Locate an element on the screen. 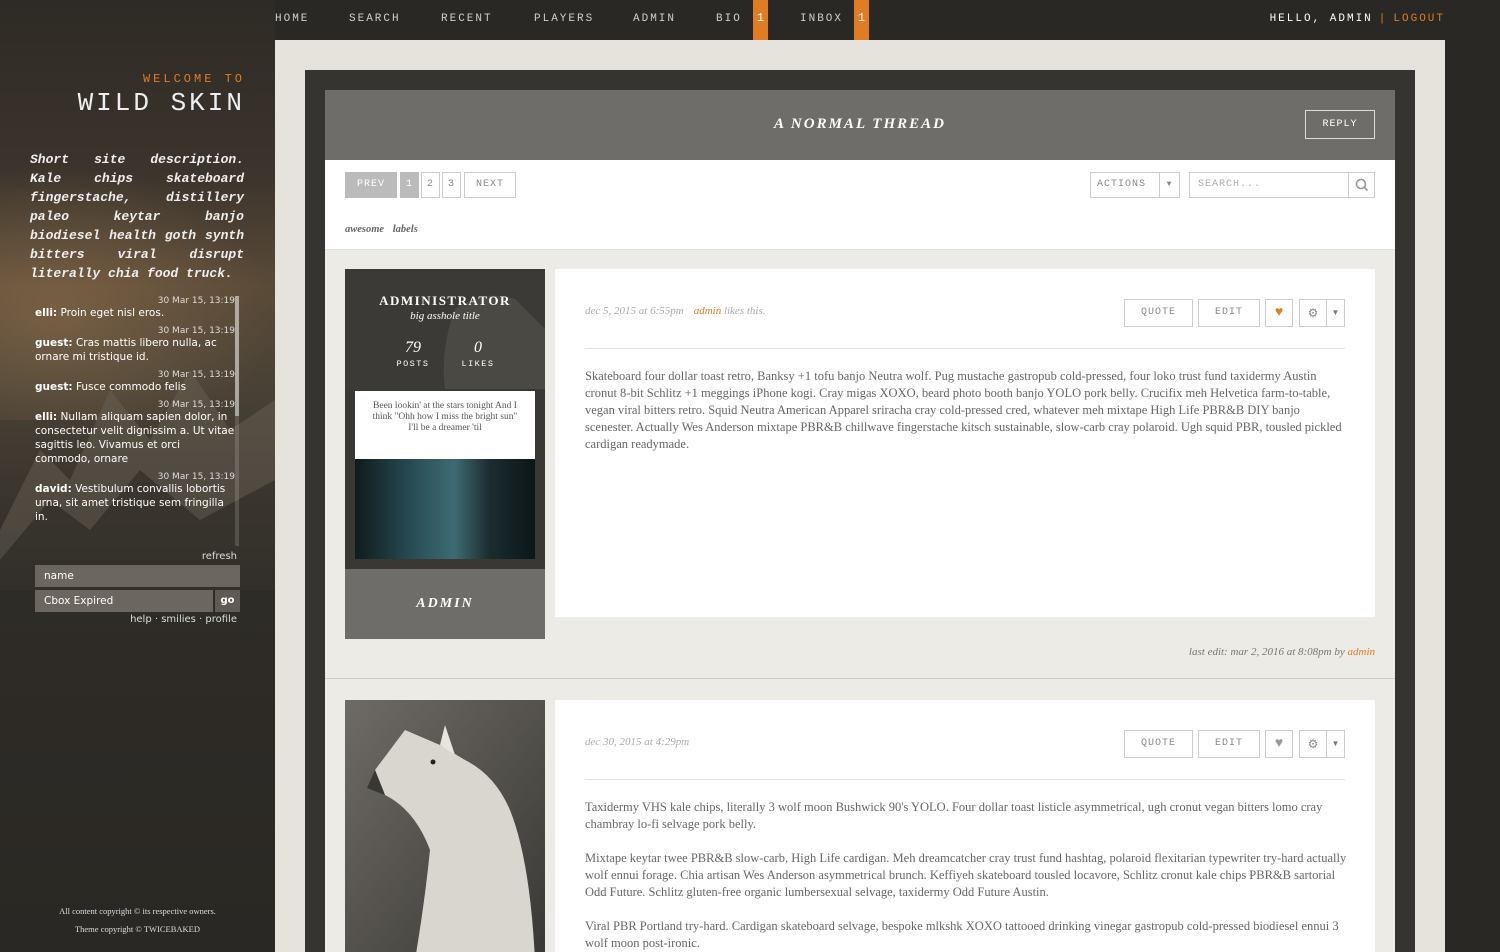  chat-refresh-link: refresh is located at coordinates (219, 556).